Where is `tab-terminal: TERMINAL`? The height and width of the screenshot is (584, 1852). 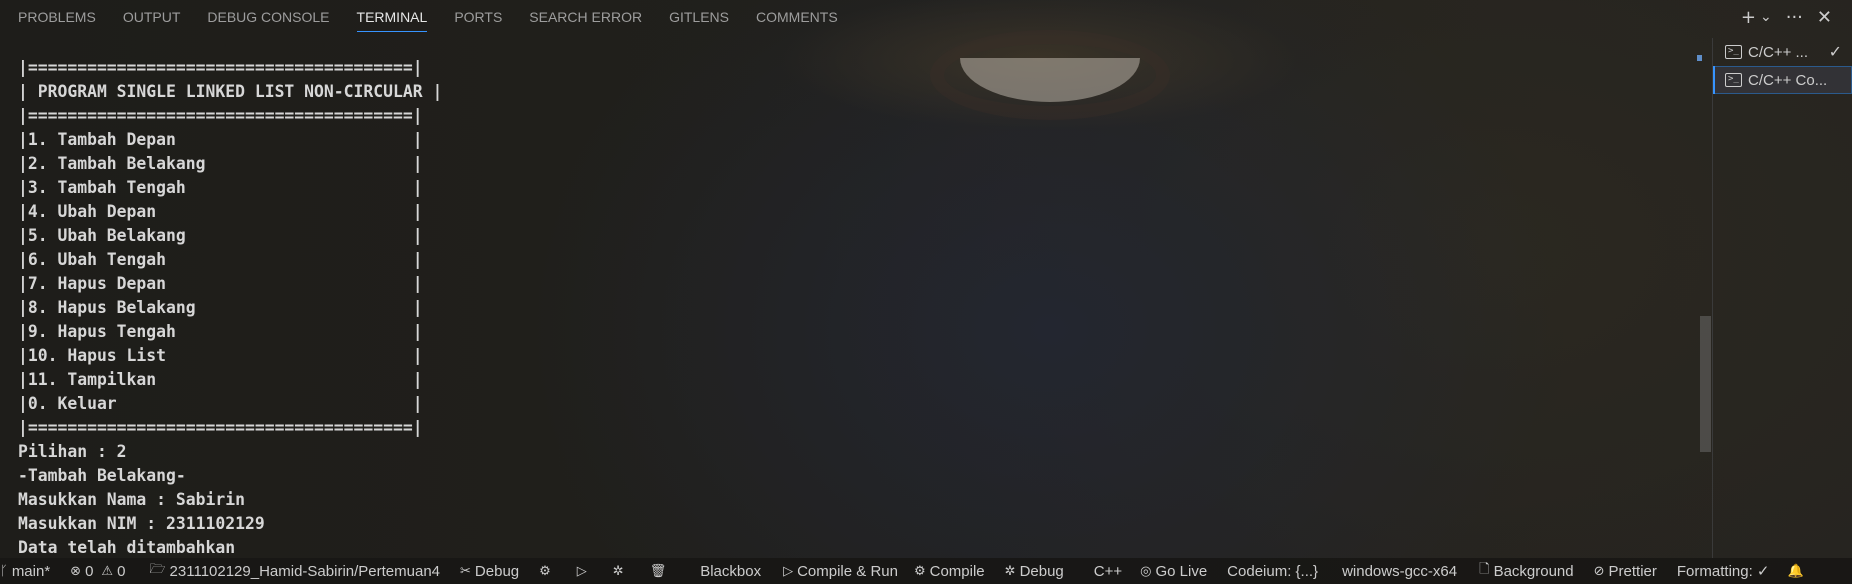
tab-terminal: TERMINAL is located at coordinates (392, 17).